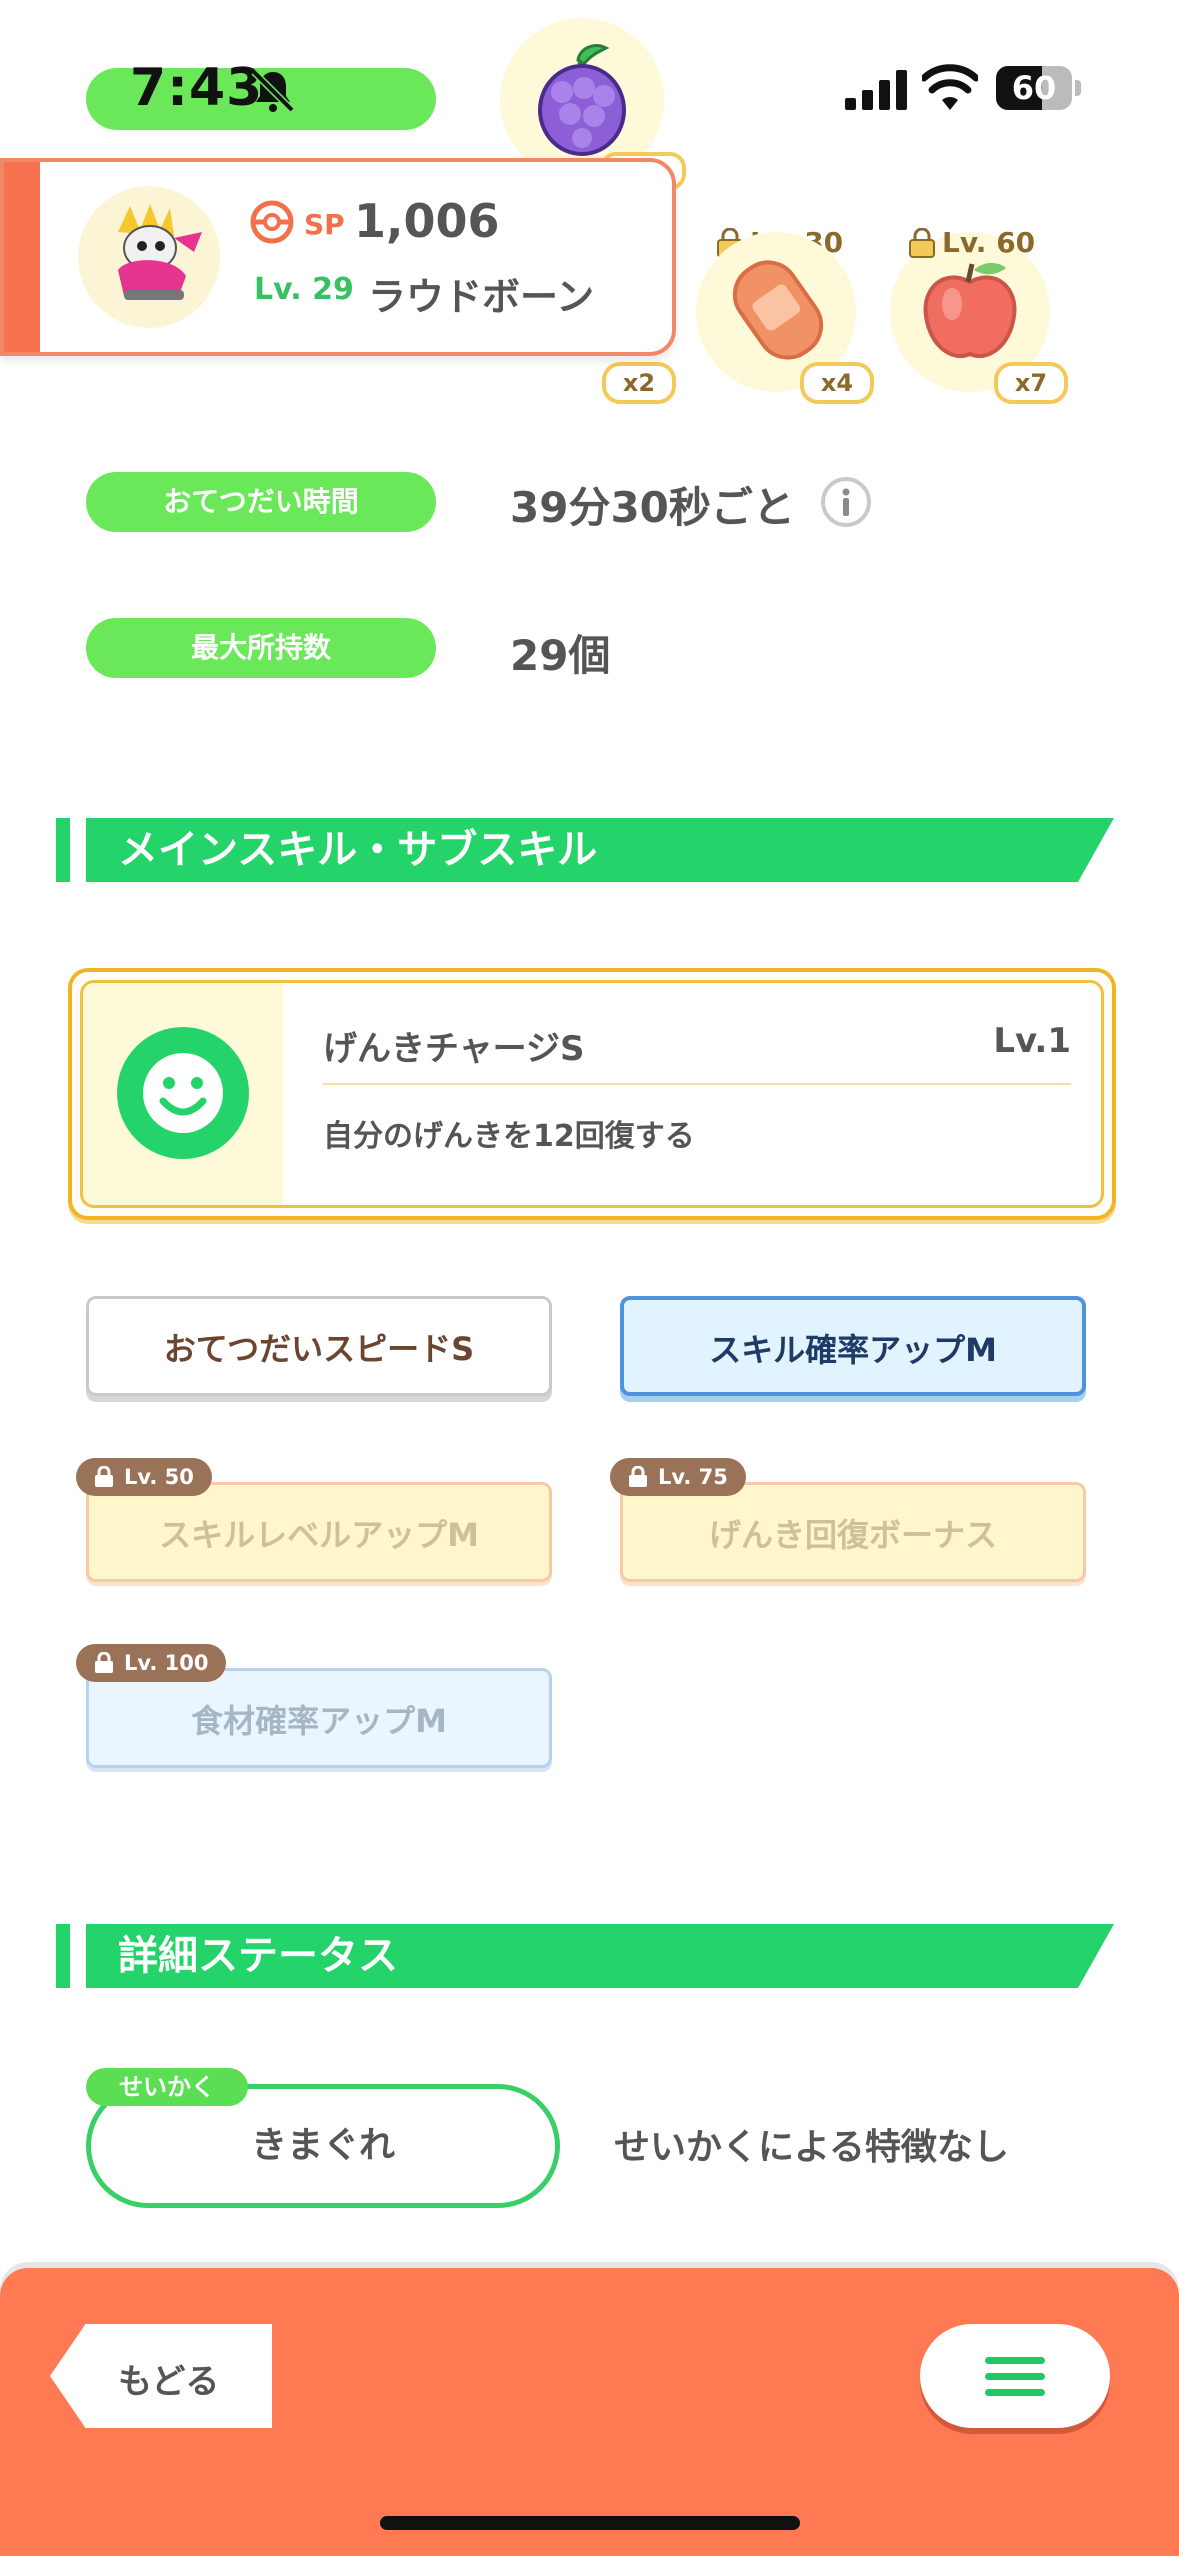 The image size is (1179, 2556). Describe the element at coordinates (509, 1136) in the screenshot. I see `main-skill-description: 自分のげんきを12回復する` at that location.